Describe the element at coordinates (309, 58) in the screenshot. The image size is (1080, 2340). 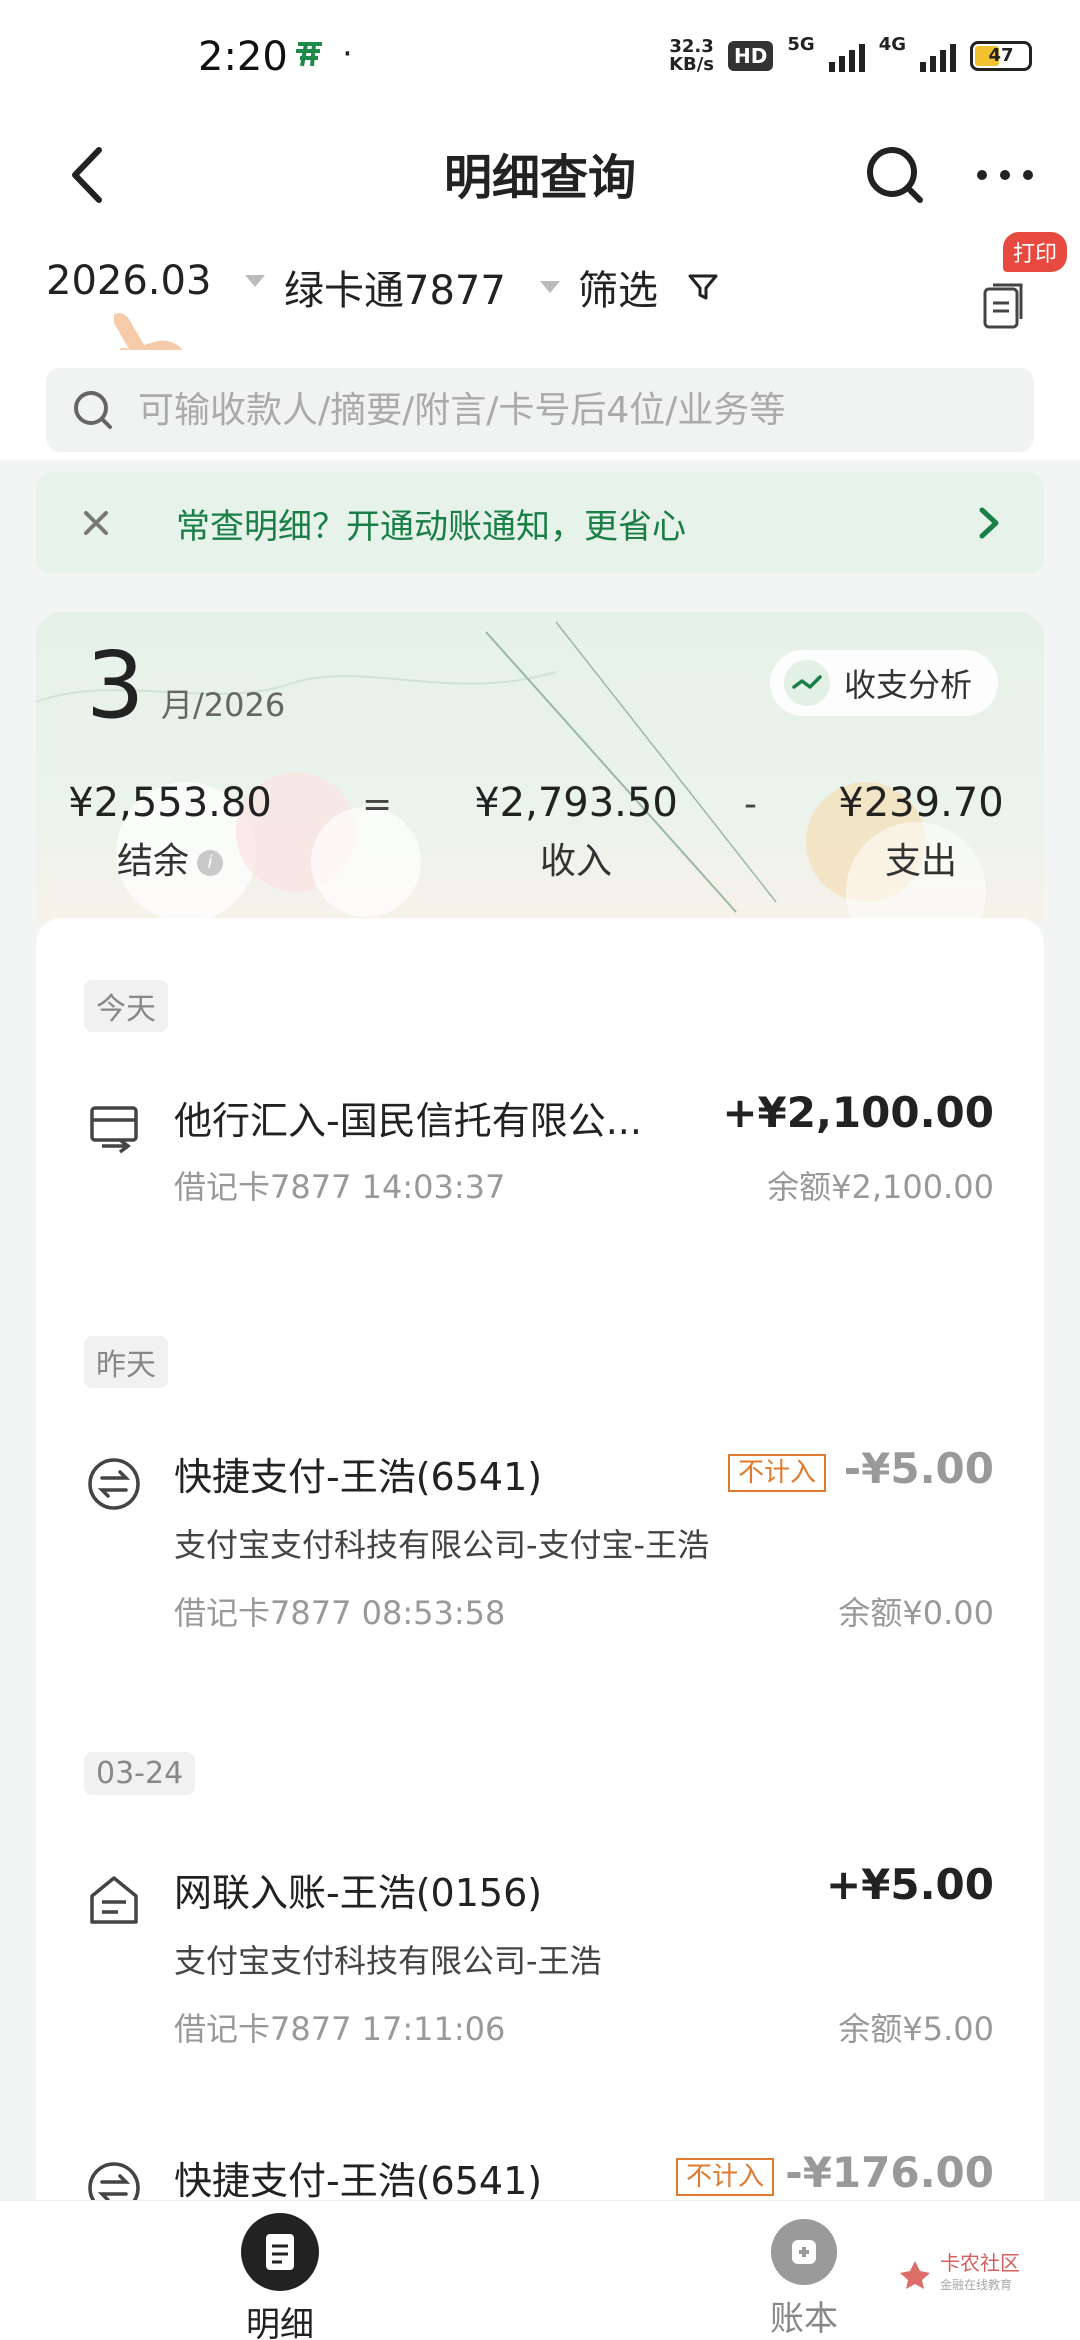
I see `postal-logo-icon` at that location.